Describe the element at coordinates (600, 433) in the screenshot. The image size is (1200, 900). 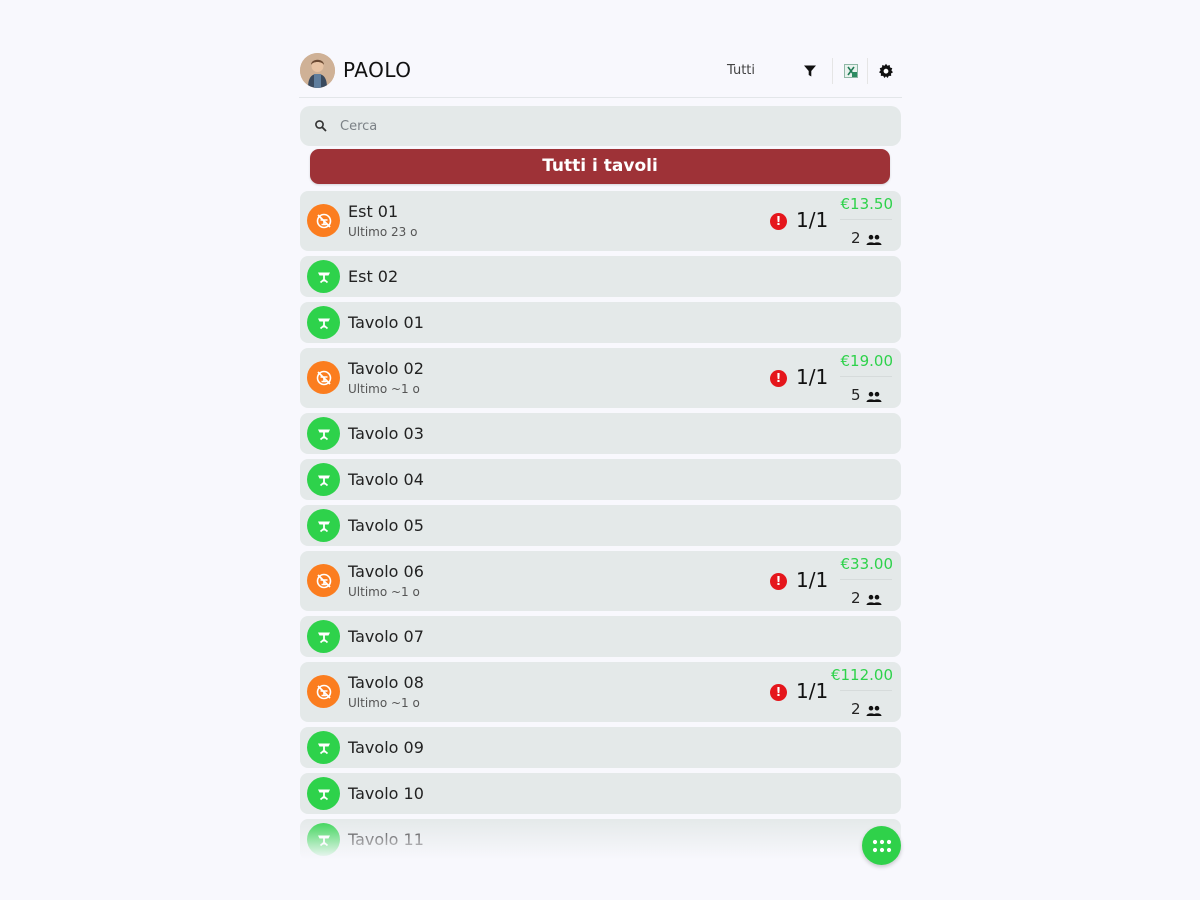
I see `table-row: Tavolo 03` at that location.